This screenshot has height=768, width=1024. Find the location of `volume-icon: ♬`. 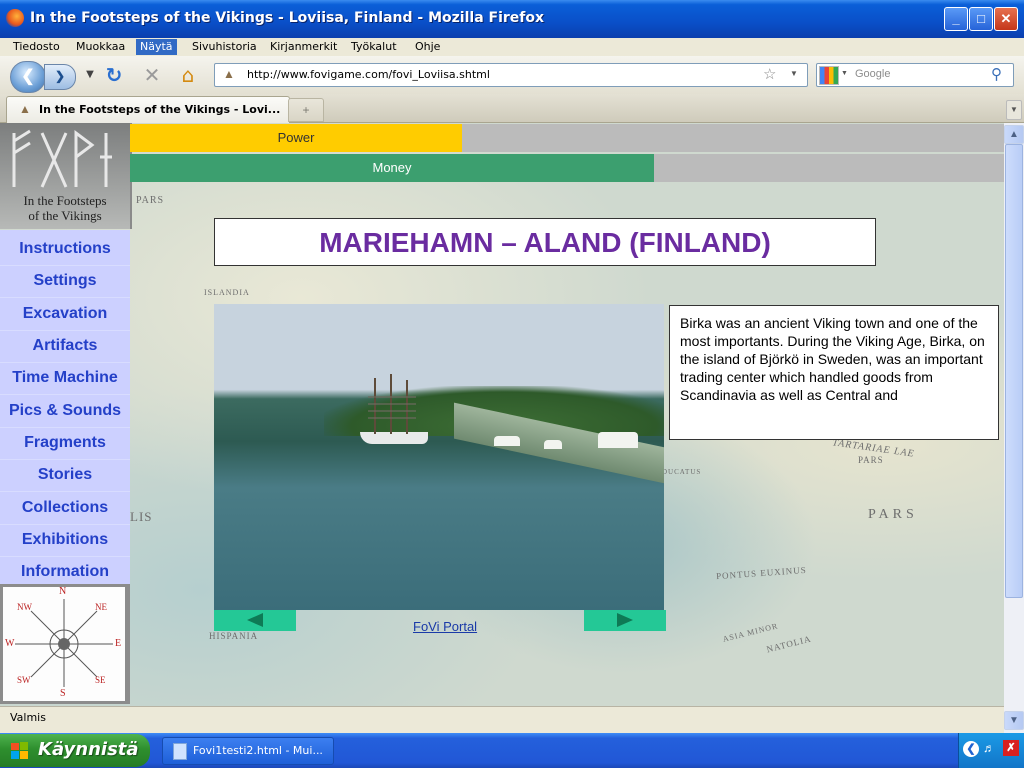

volume-icon: ♬ is located at coordinates (989, 748).